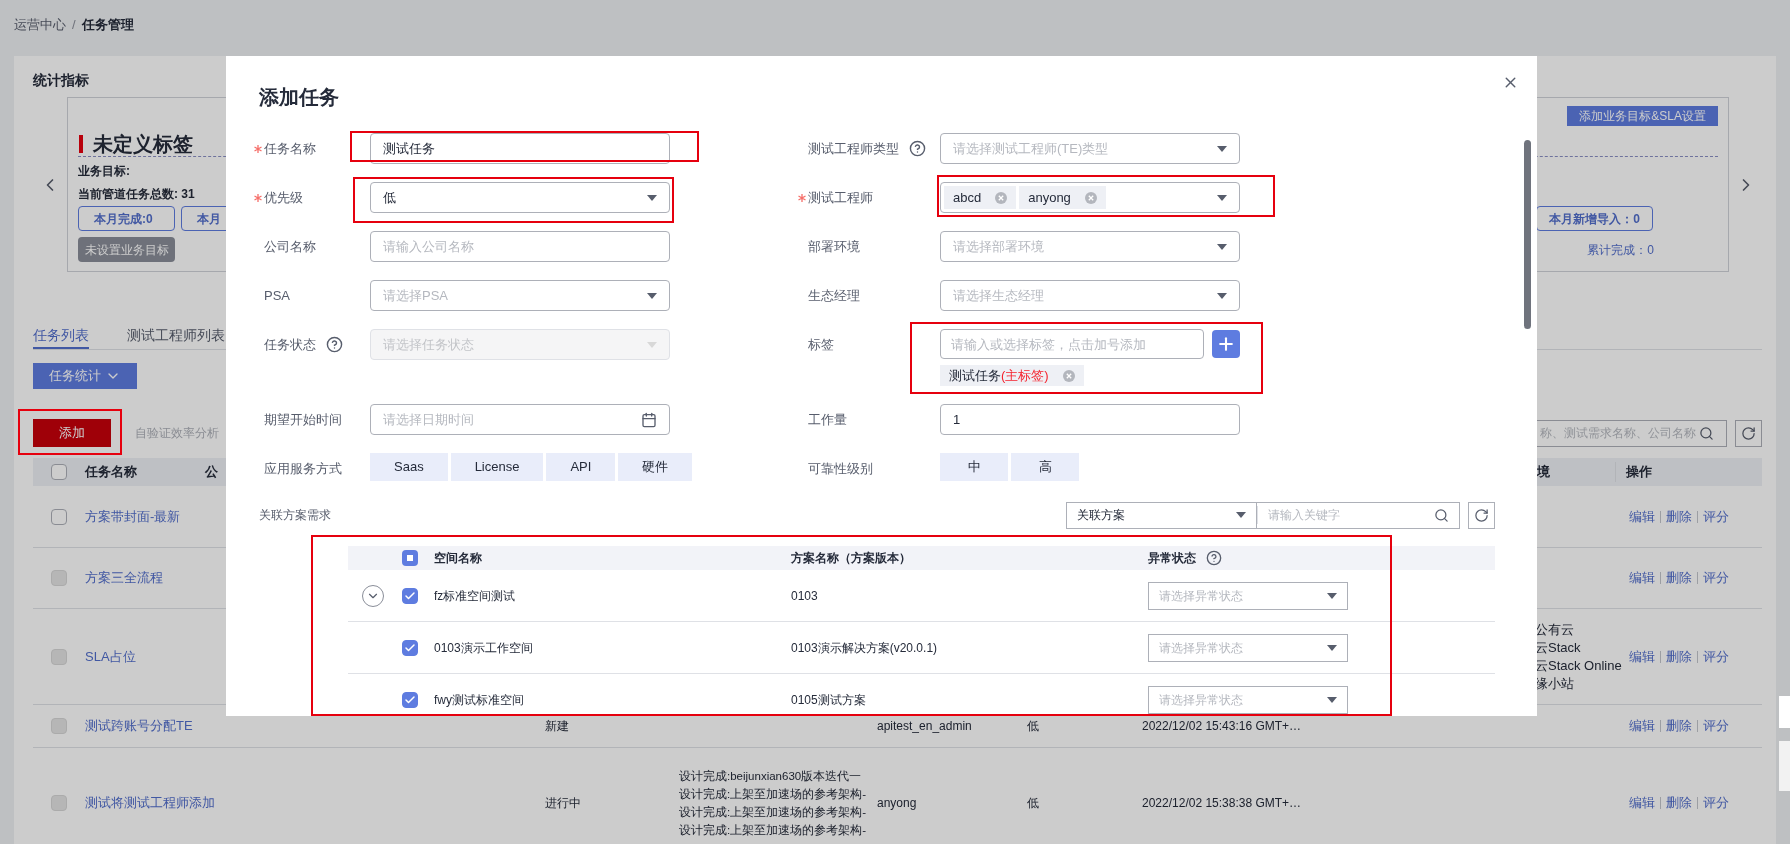 This screenshot has width=1790, height=844. What do you see at coordinates (303, 419) in the screenshot?
I see `field-label: 期望开始时间` at bounding box center [303, 419].